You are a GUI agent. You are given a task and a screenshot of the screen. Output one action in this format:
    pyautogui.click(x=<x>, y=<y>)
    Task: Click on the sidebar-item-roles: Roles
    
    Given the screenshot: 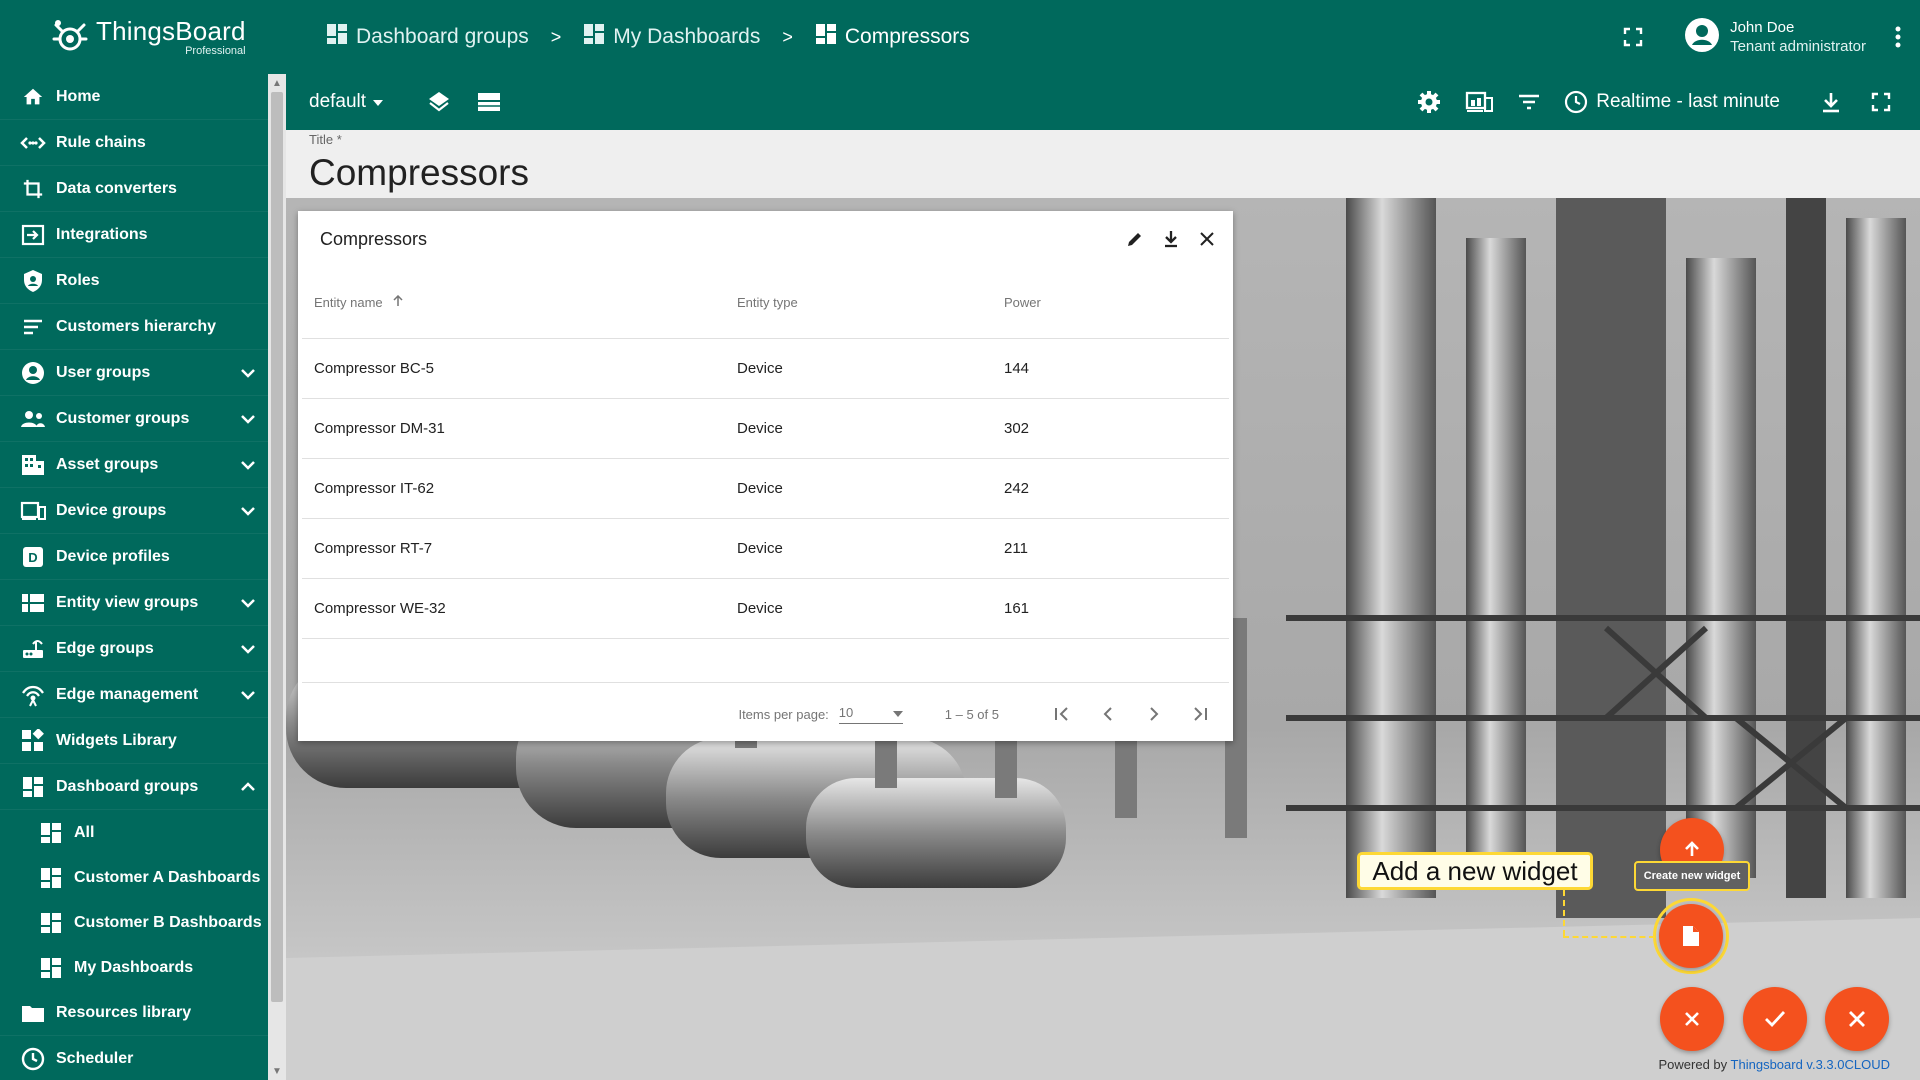 What is the action you would take?
    pyautogui.click(x=134, y=281)
    